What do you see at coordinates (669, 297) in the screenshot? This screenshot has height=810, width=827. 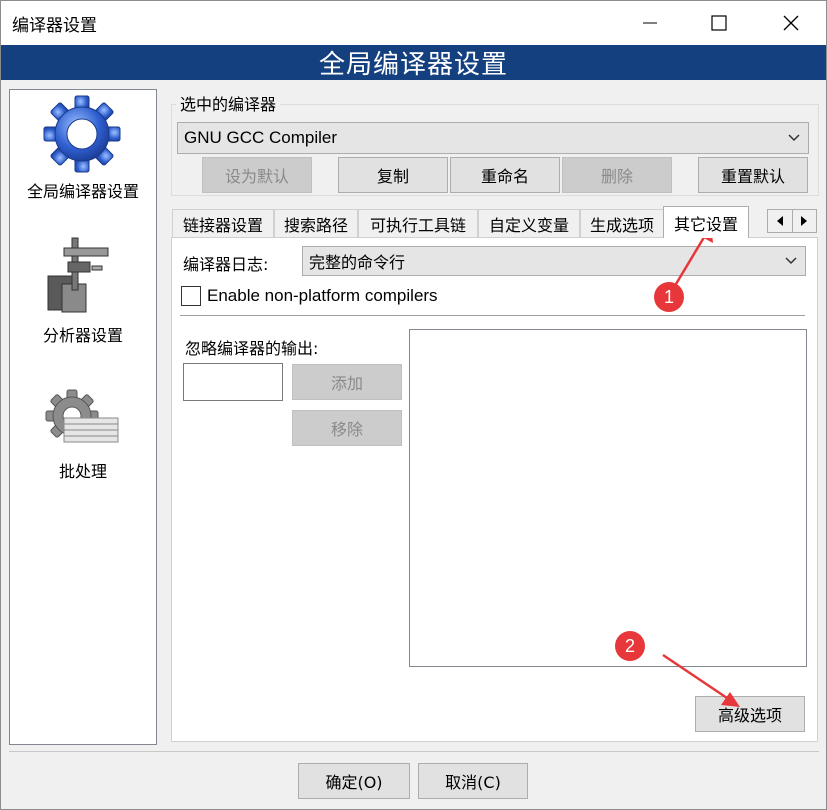 I see `annotation-badge-1: 1` at bounding box center [669, 297].